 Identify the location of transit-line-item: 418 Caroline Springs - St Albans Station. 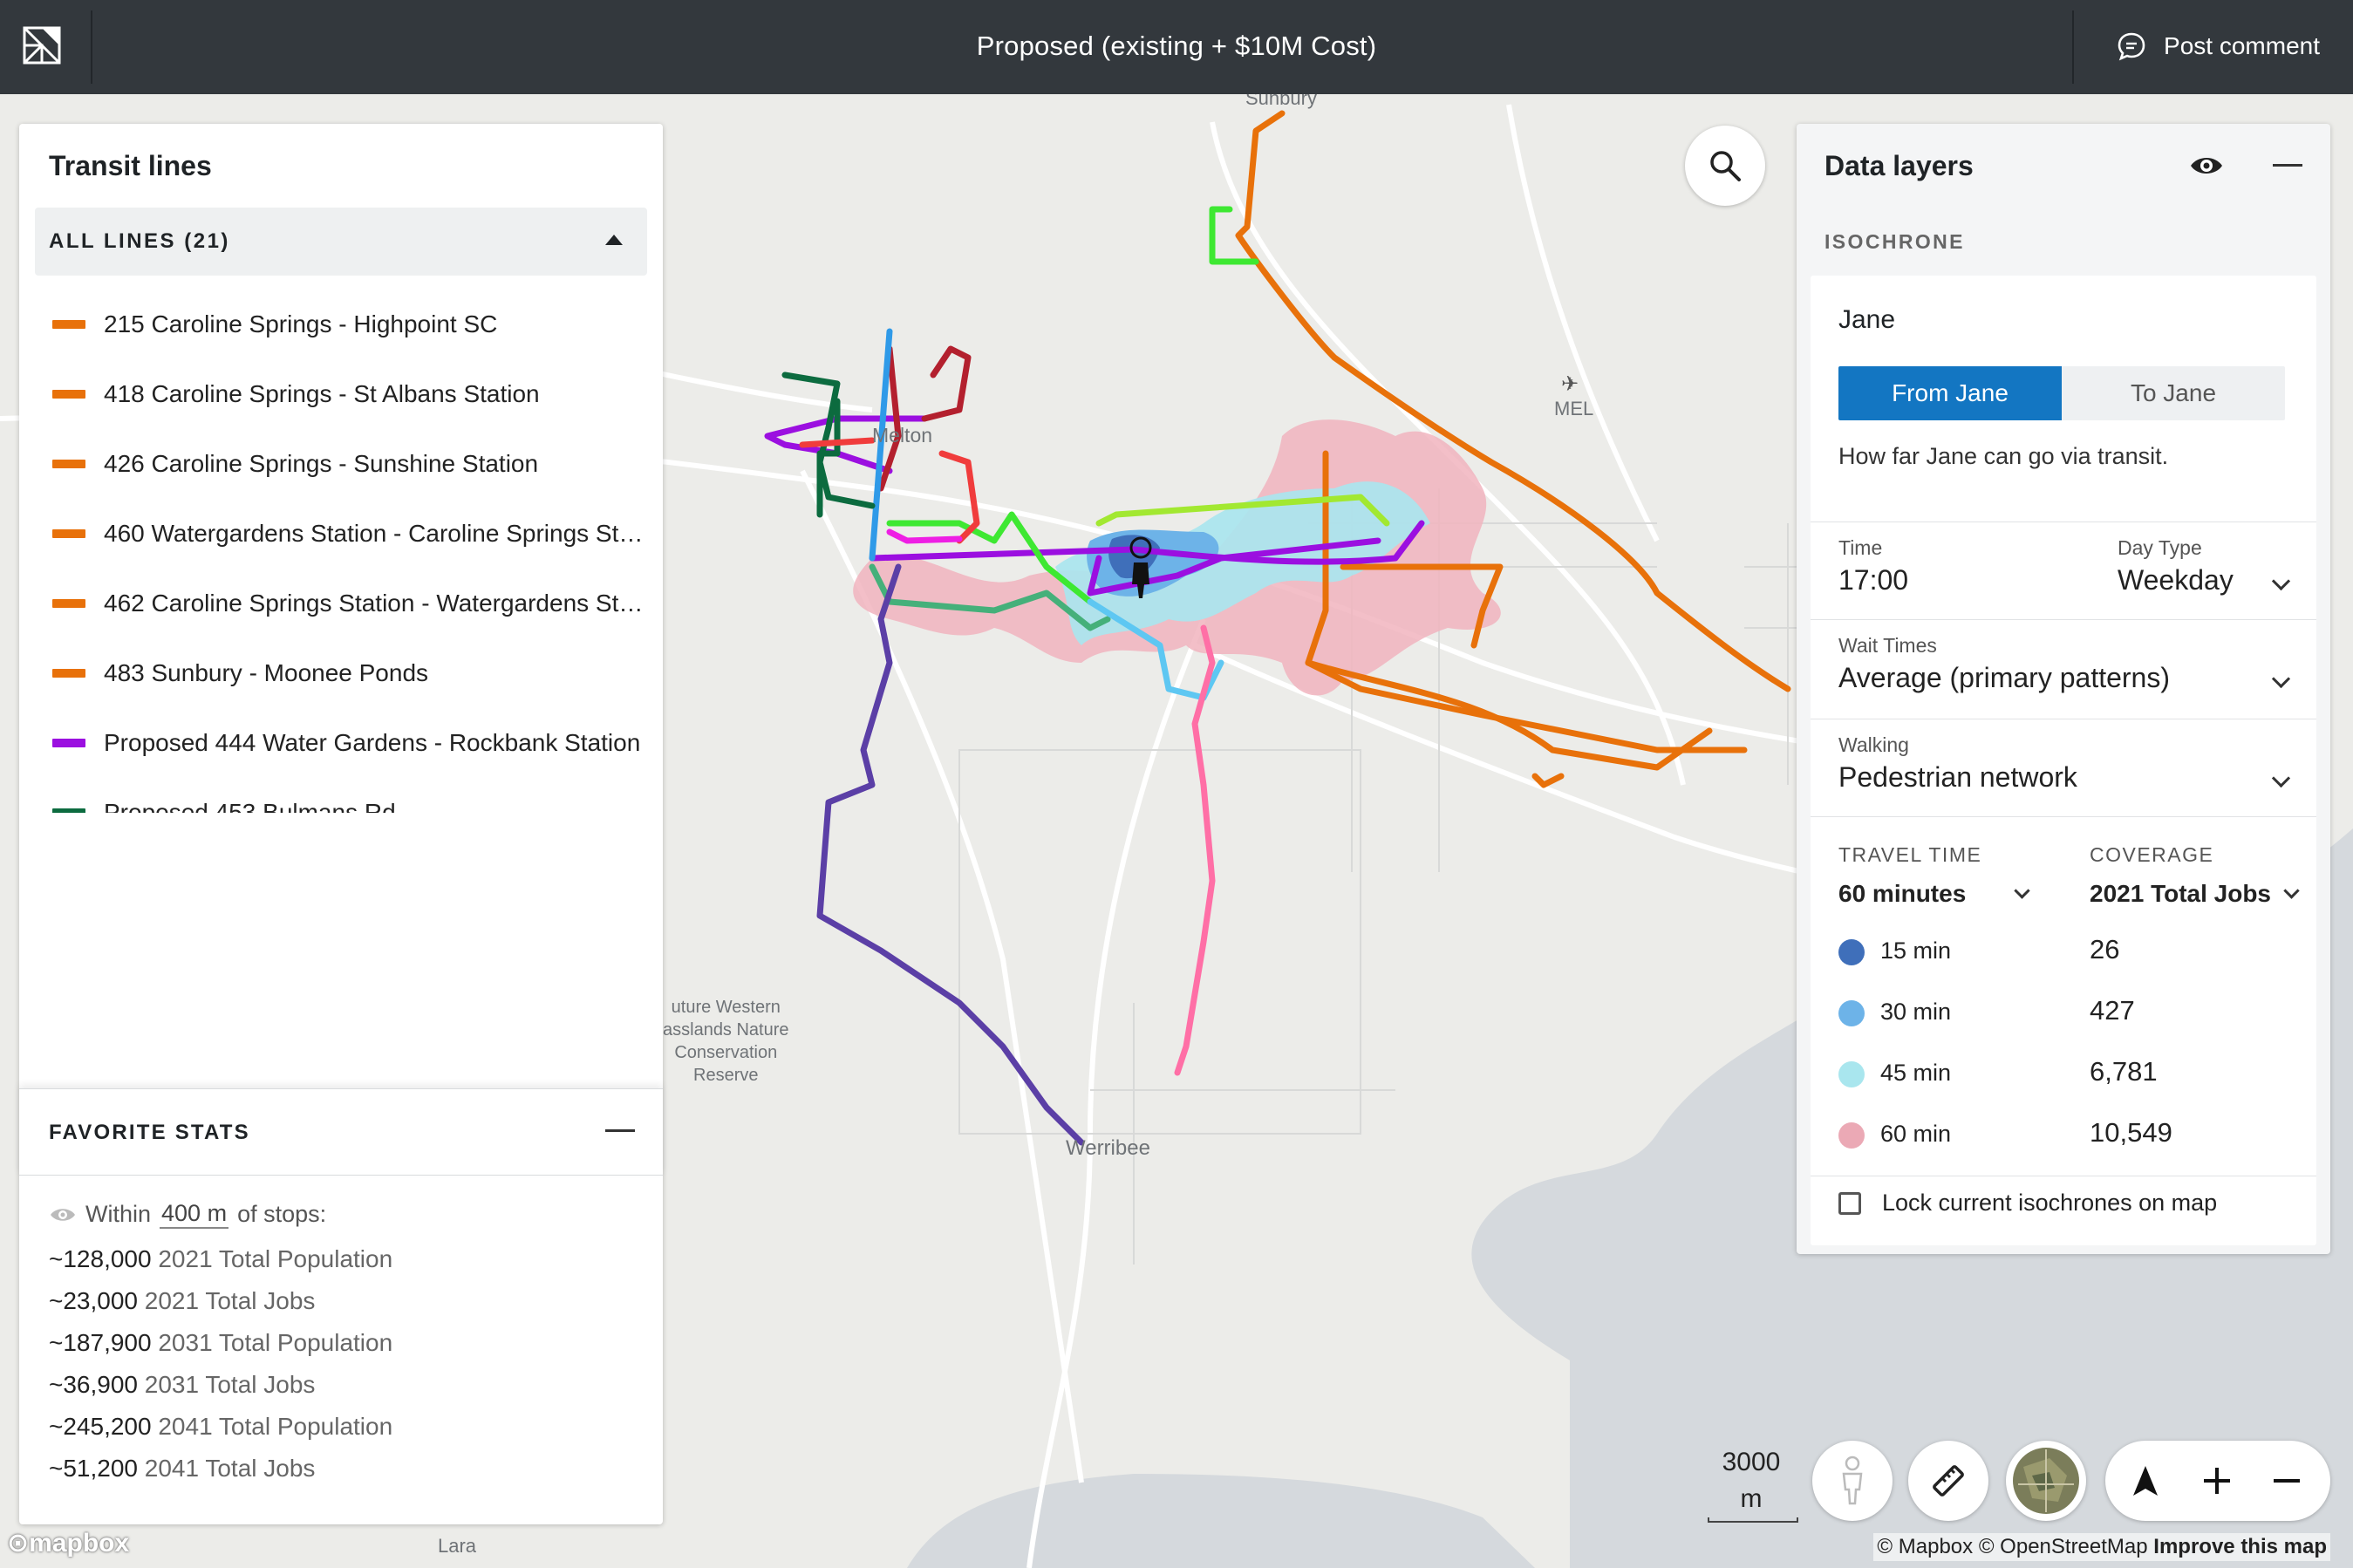
(341, 394).